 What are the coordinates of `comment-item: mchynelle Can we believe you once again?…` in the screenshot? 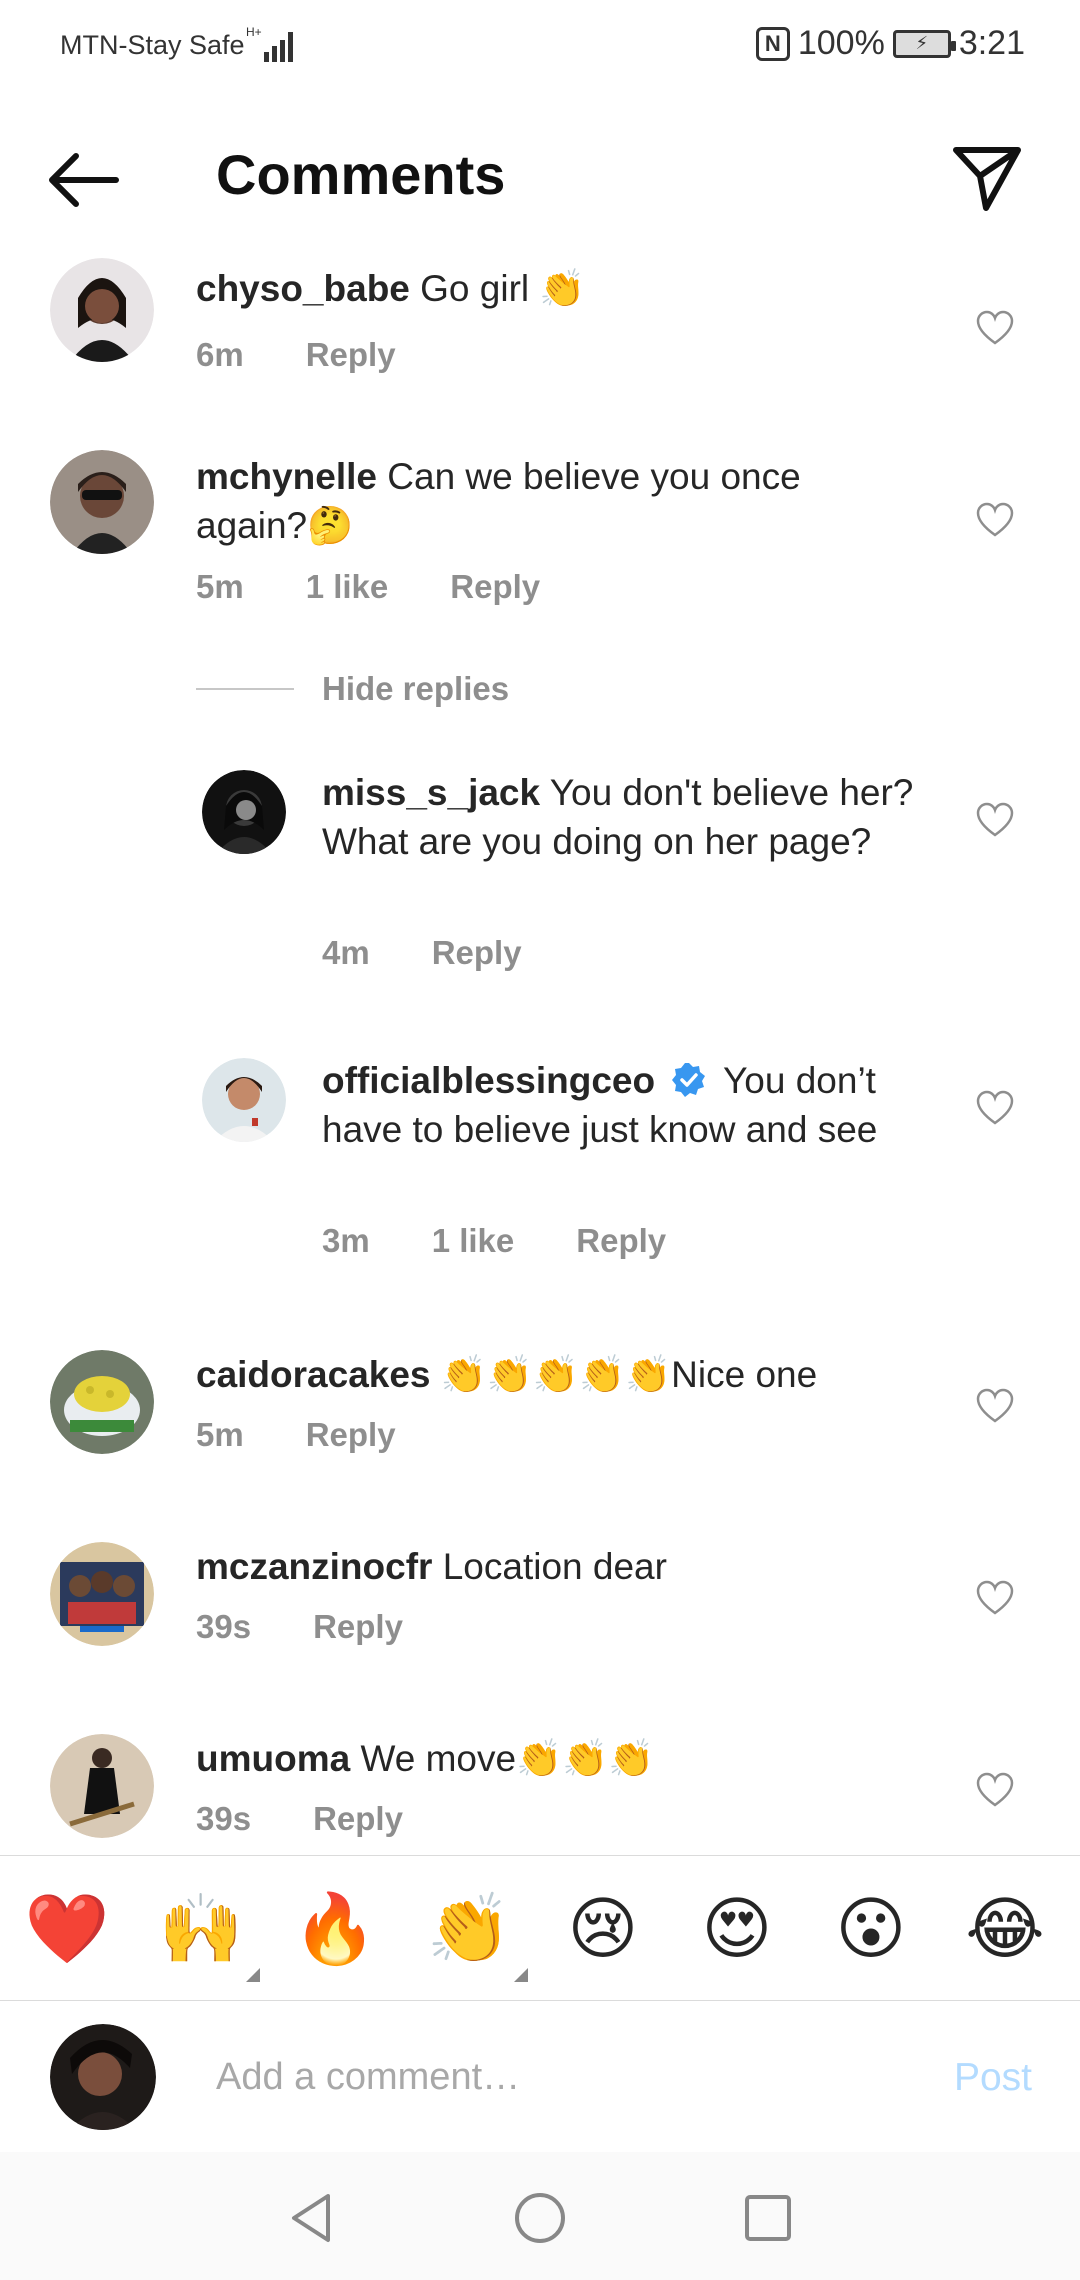 It's located at (540, 548).